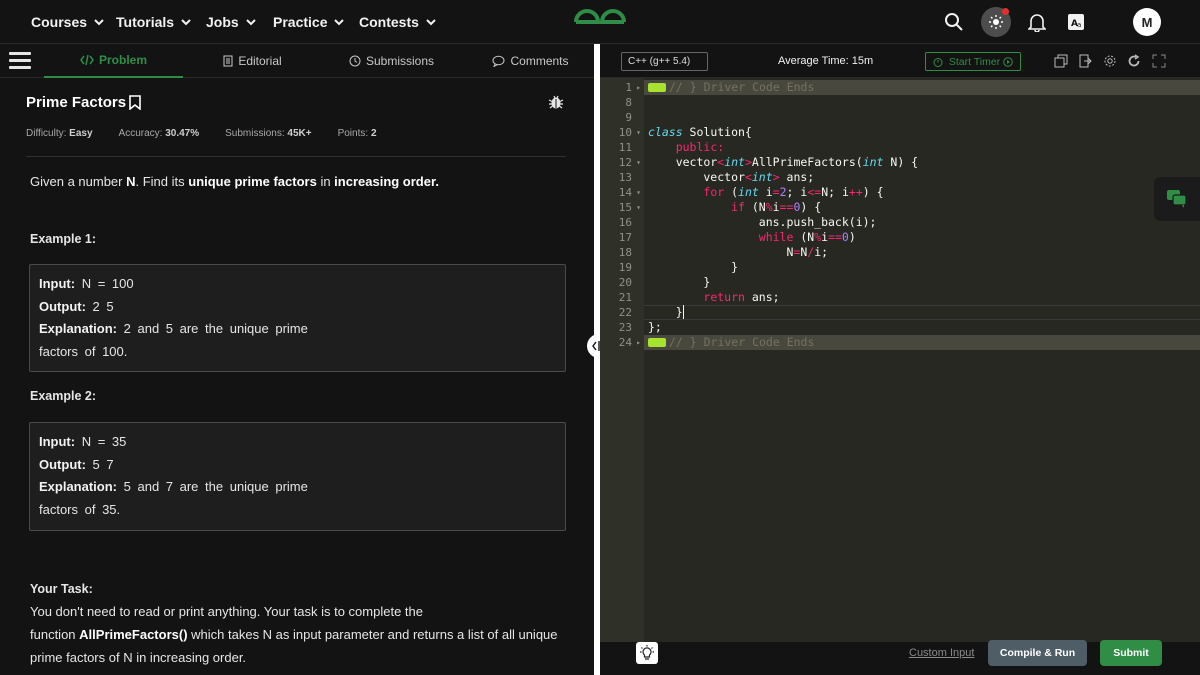 This screenshot has height=675, width=1200. Describe the element at coordinates (556, 102) in the screenshot. I see `bug-report-icon` at that location.